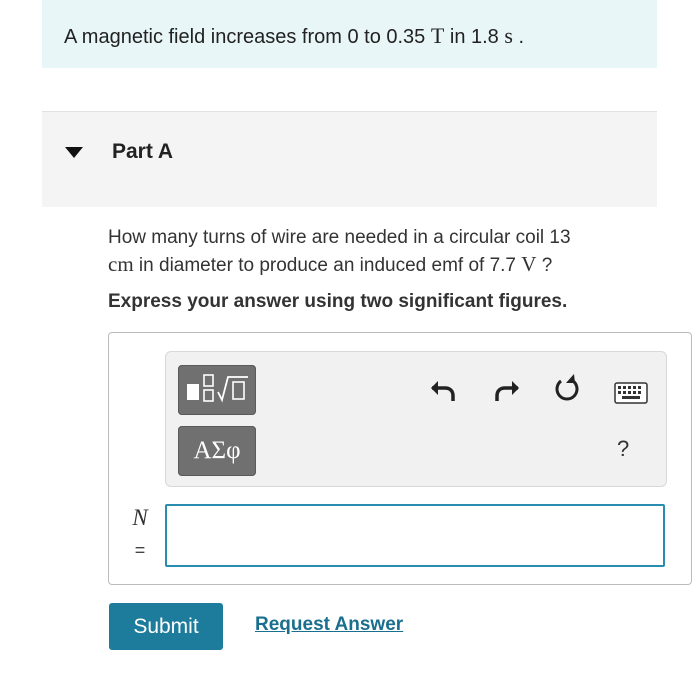 This screenshot has width=700, height=677. I want to click on unit-seconds: s, so click(508, 35).